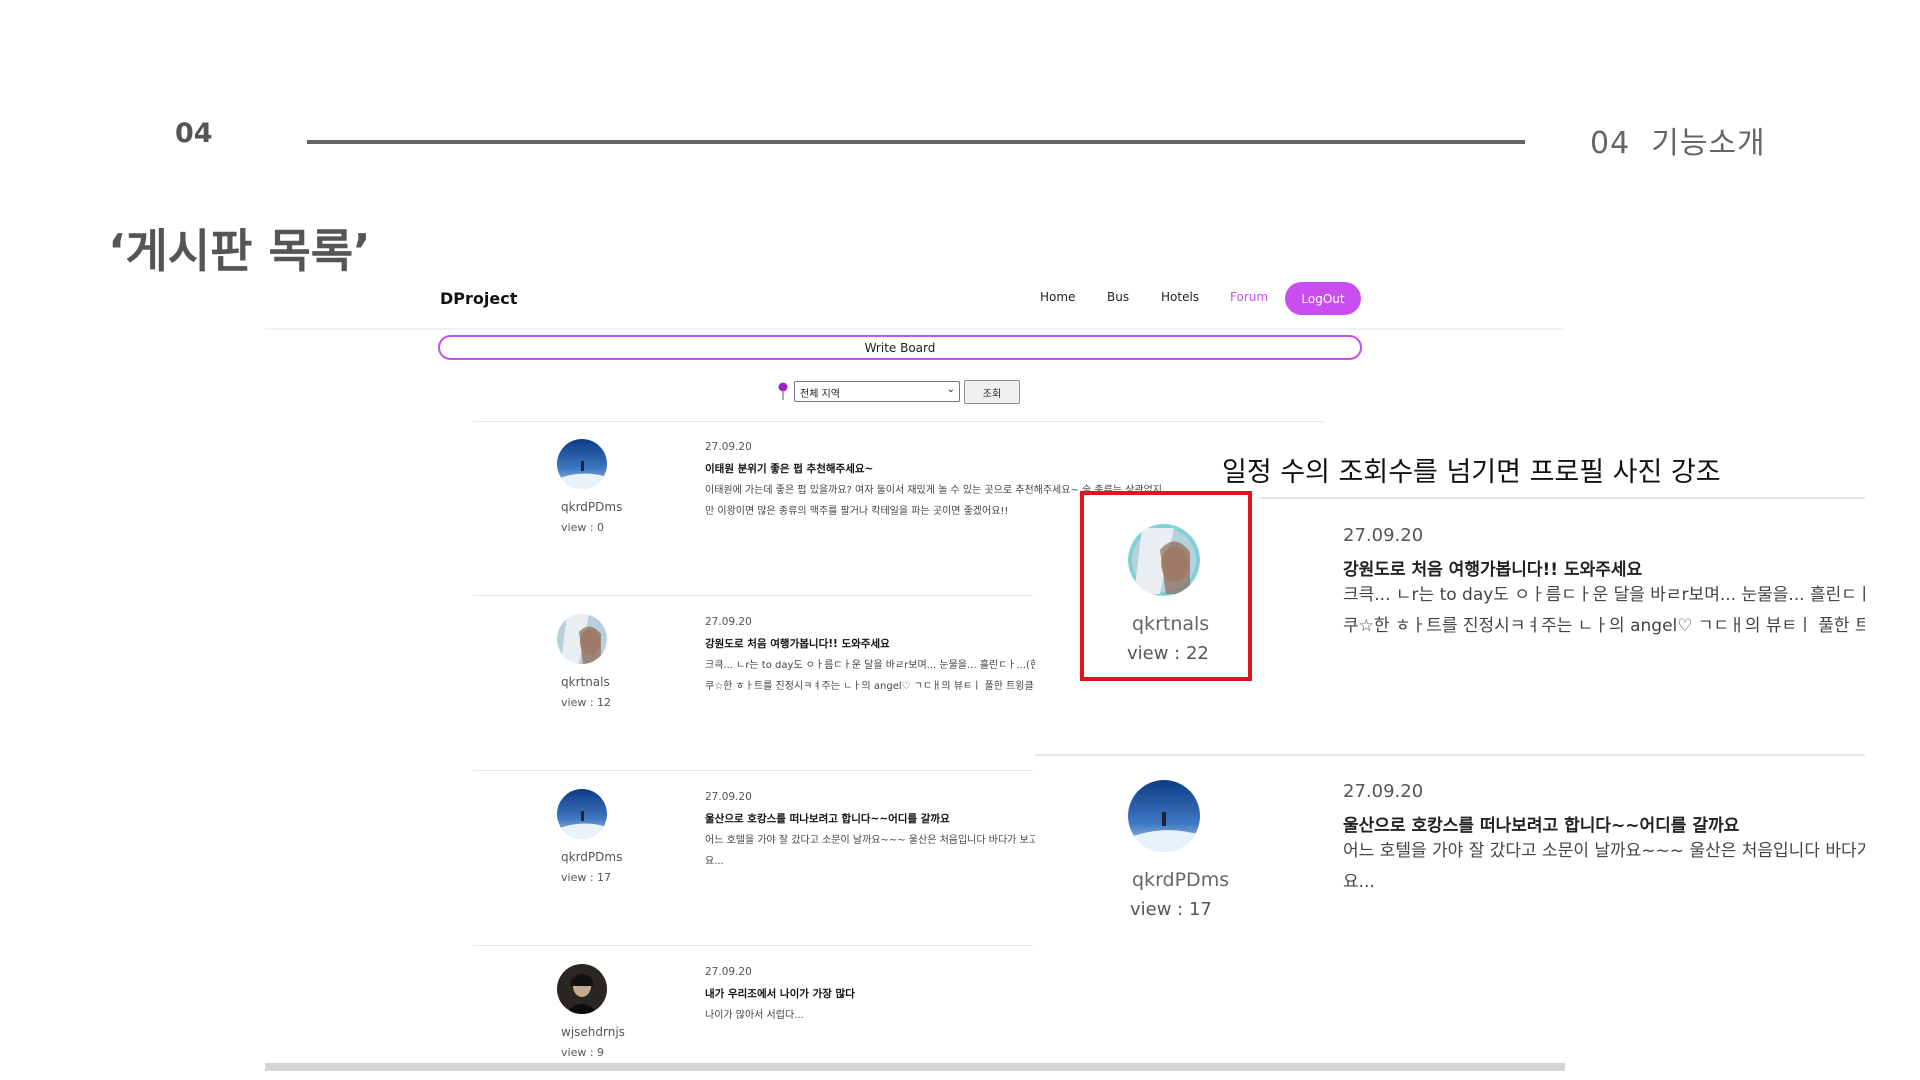 This screenshot has width=1920, height=1080. What do you see at coordinates (1180, 297) in the screenshot?
I see `nav-hotels: Hotels` at bounding box center [1180, 297].